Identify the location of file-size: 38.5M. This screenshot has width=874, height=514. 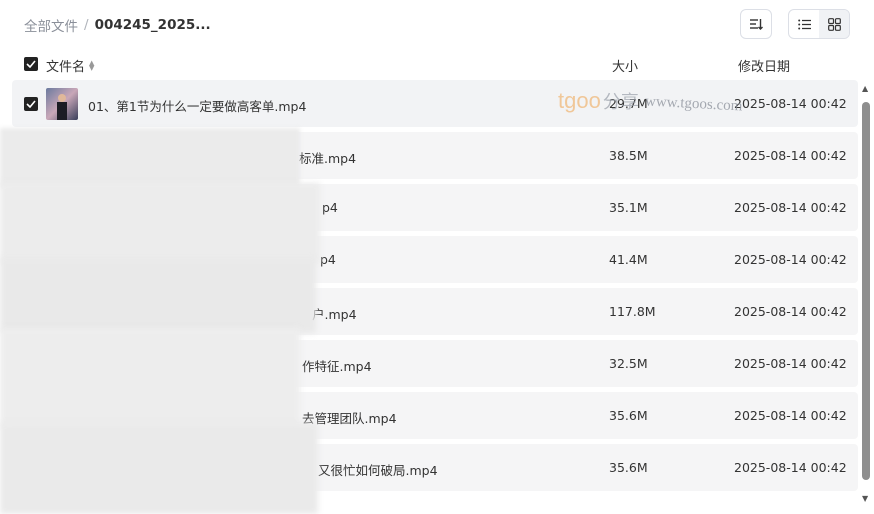
(628, 155).